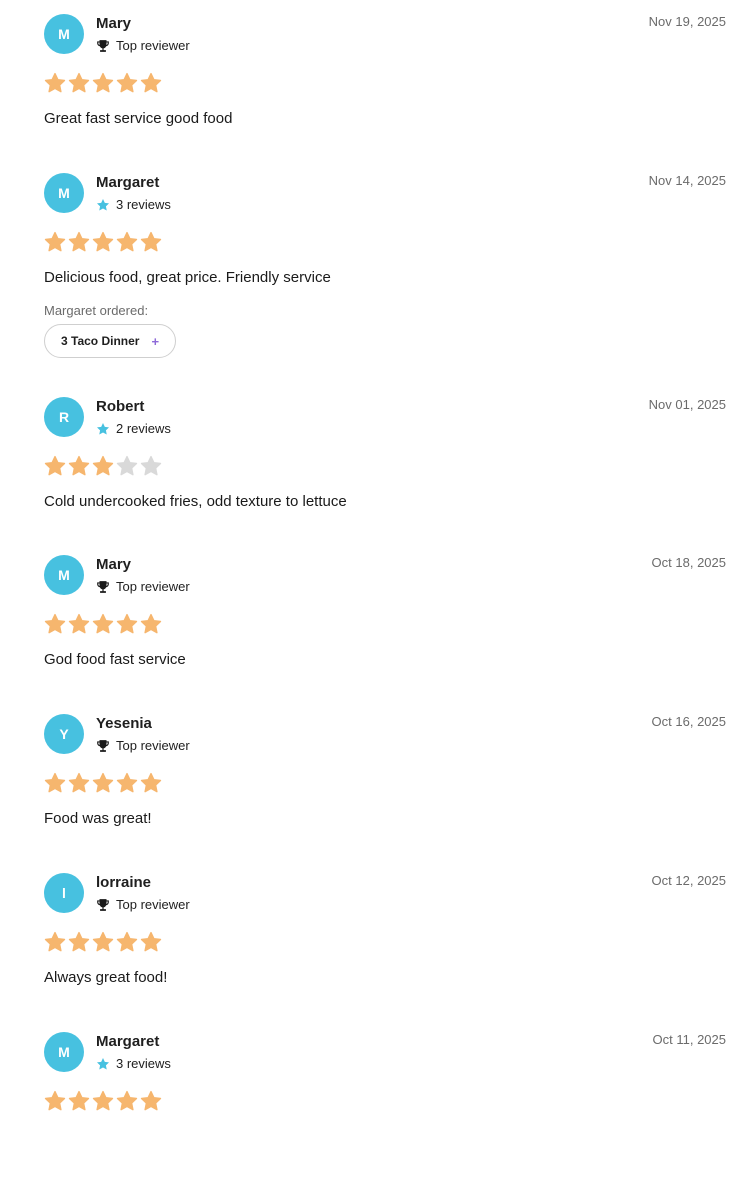 The height and width of the screenshot is (1182, 750). Describe the element at coordinates (687, 21) in the screenshot. I see `review-date: Nov 19, 2025` at that location.